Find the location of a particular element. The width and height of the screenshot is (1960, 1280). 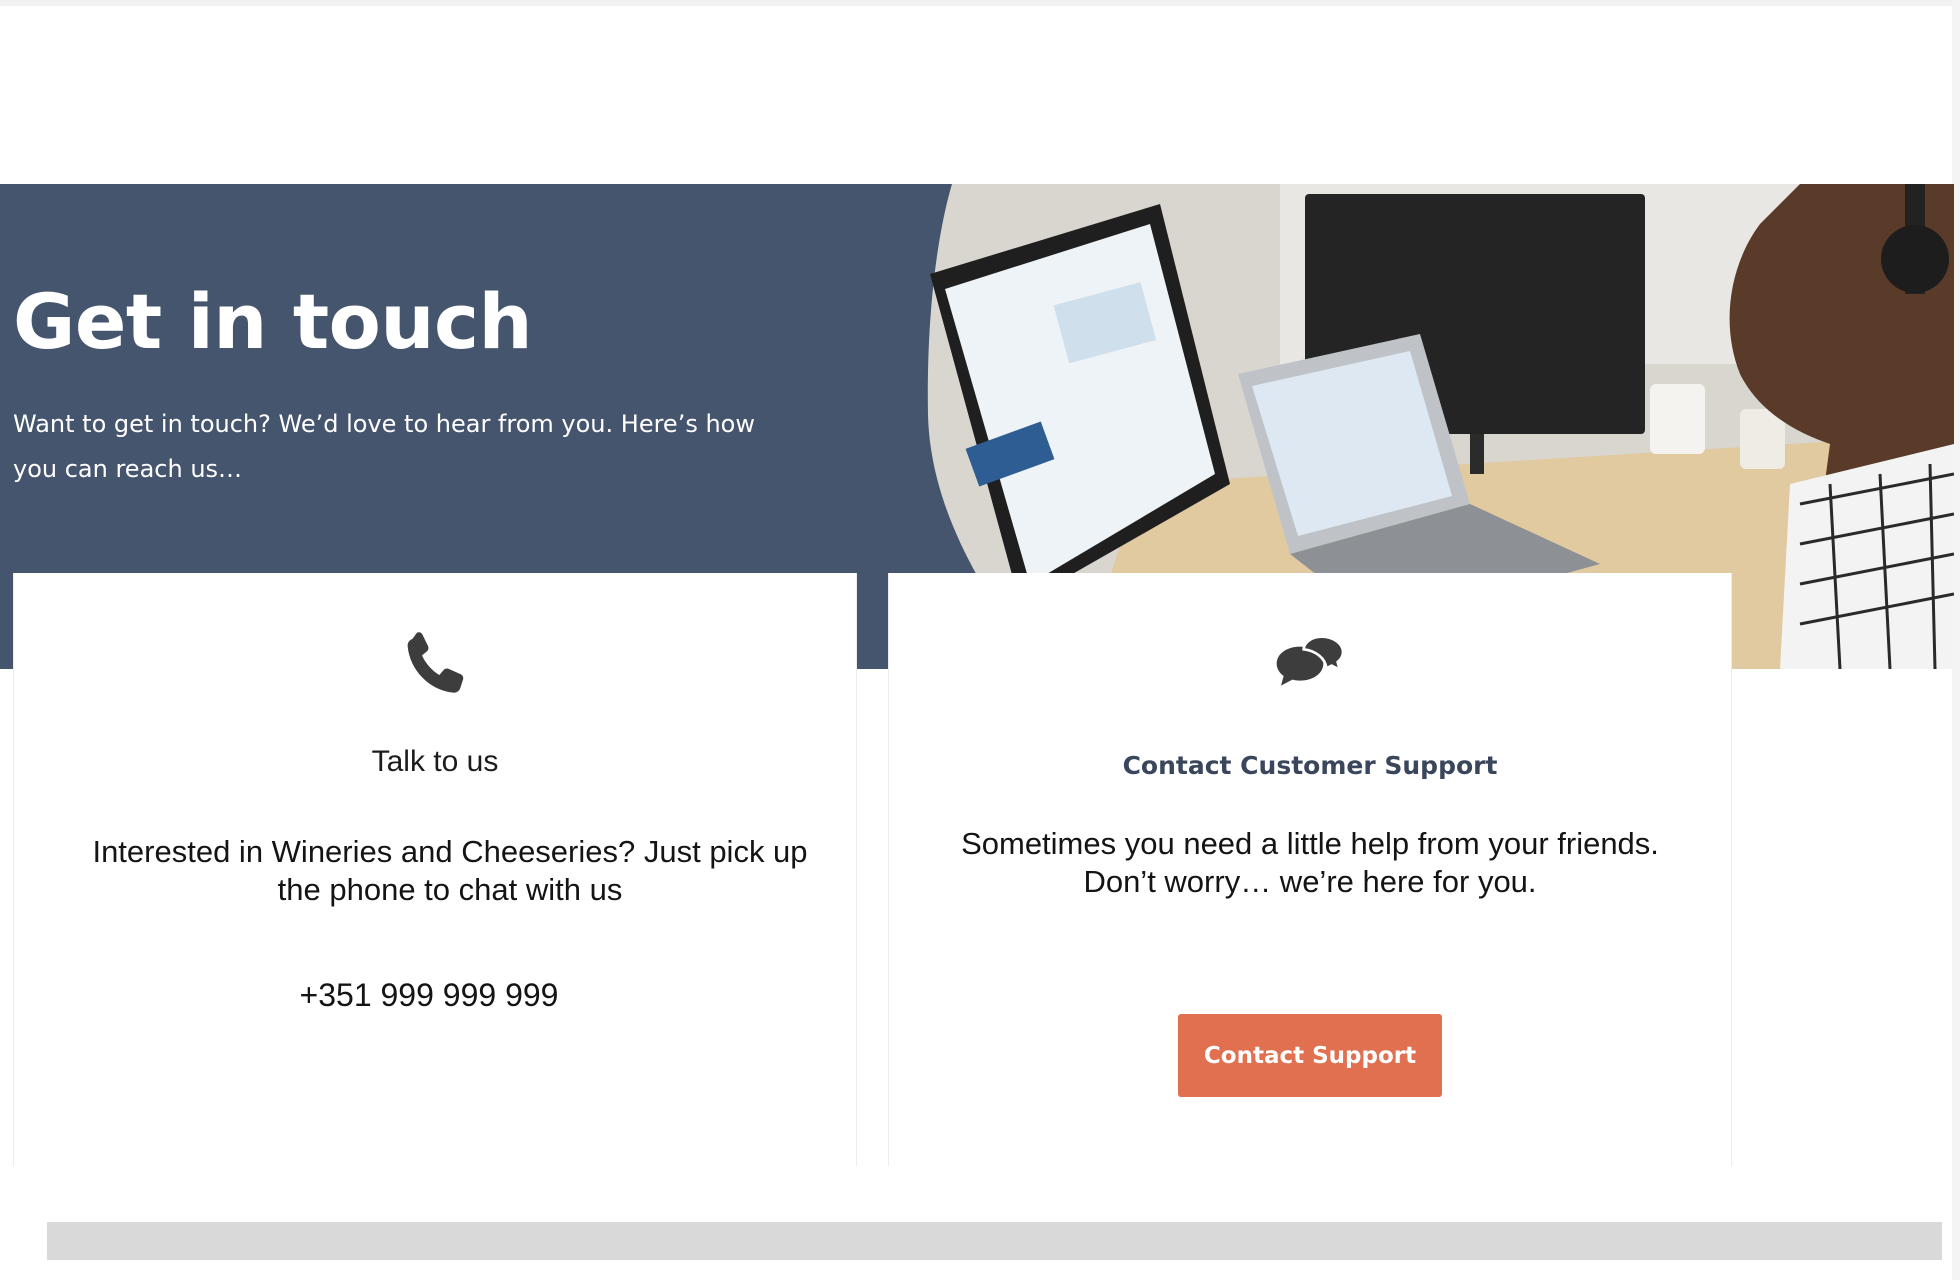

support-heading: Contact Customer Support is located at coordinates (1310, 765).